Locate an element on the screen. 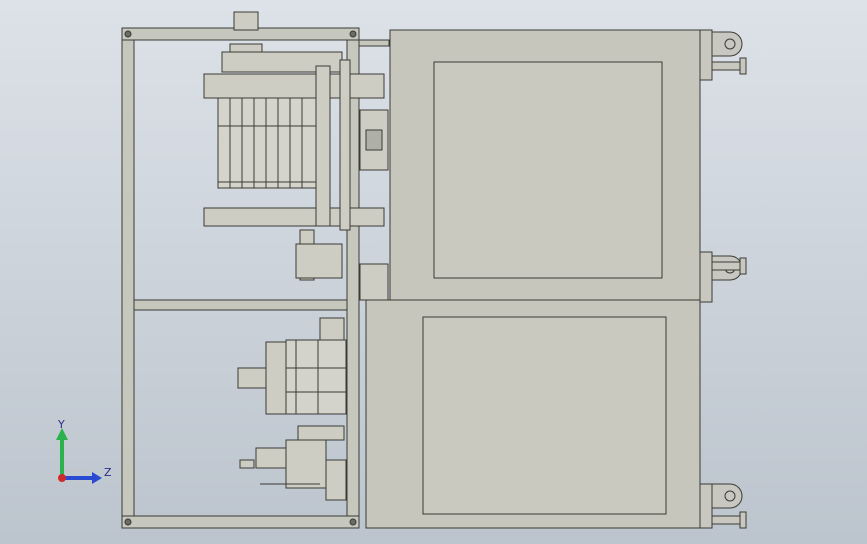 The height and width of the screenshot is (544, 867). y-axis-label: Y is located at coordinates (61, 425).